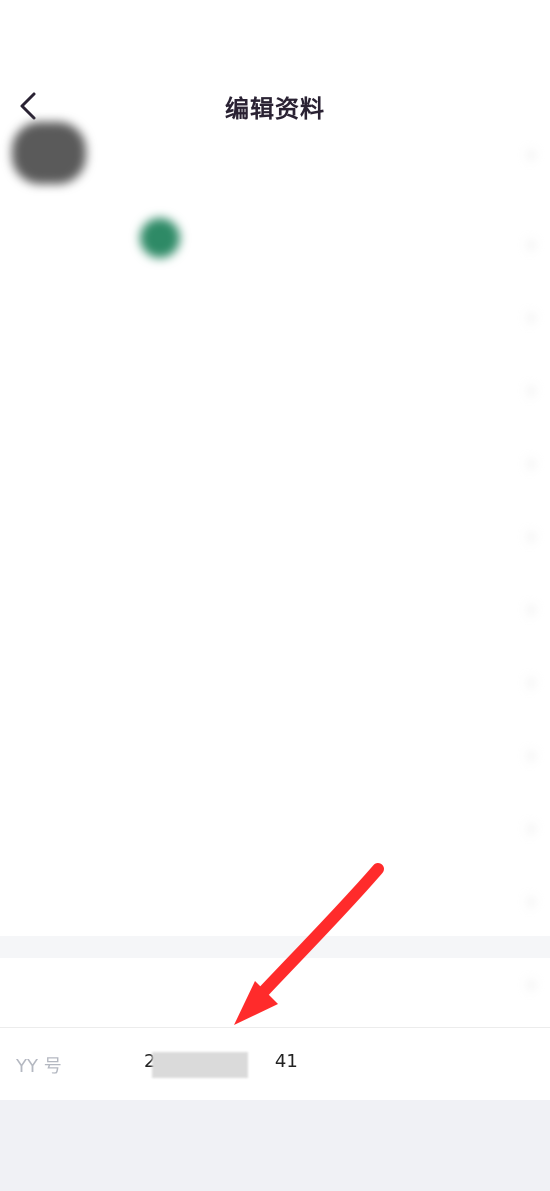 This screenshot has width=550, height=1191. What do you see at coordinates (49, 153) in the screenshot?
I see `avatar` at bounding box center [49, 153].